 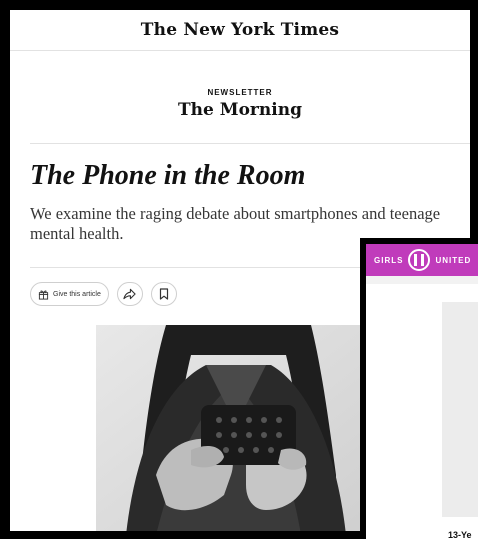 I want to click on girls-united-header: GIRLS UNITED, so click(x=422, y=260).